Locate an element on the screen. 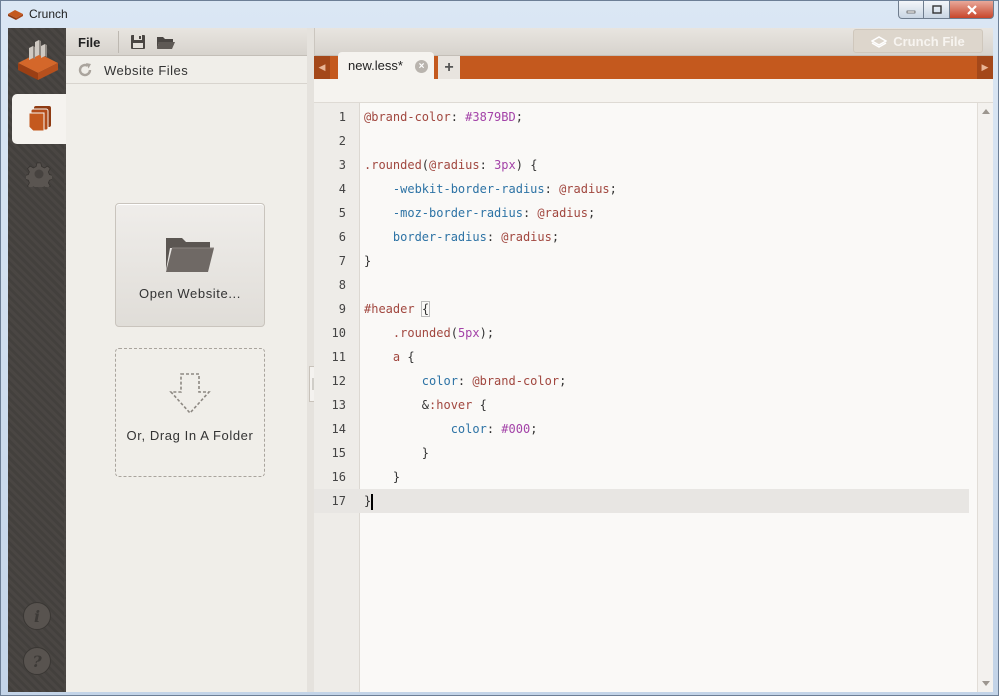 The width and height of the screenshot is (999, 696). code-token: -moz-border-radius is located at coordinates (457, 213).